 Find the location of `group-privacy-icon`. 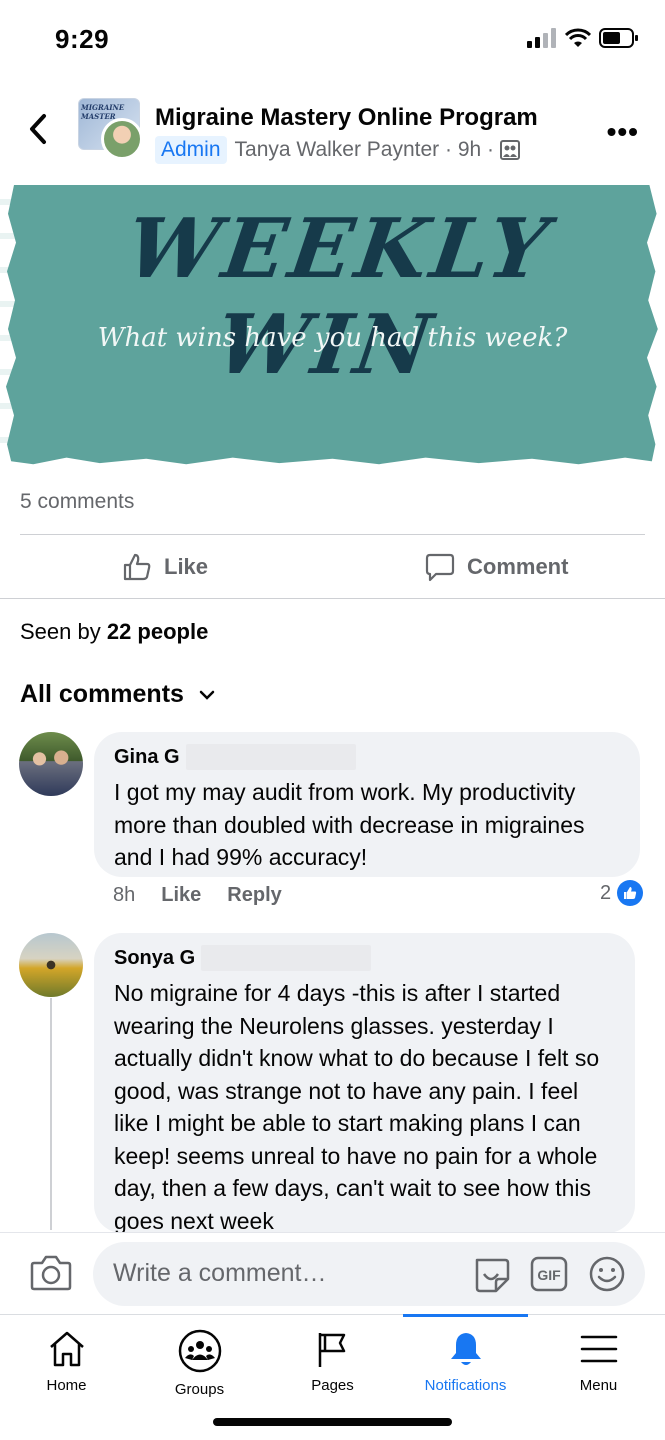

group-privacy-icon is located at coordinates (509, 150).